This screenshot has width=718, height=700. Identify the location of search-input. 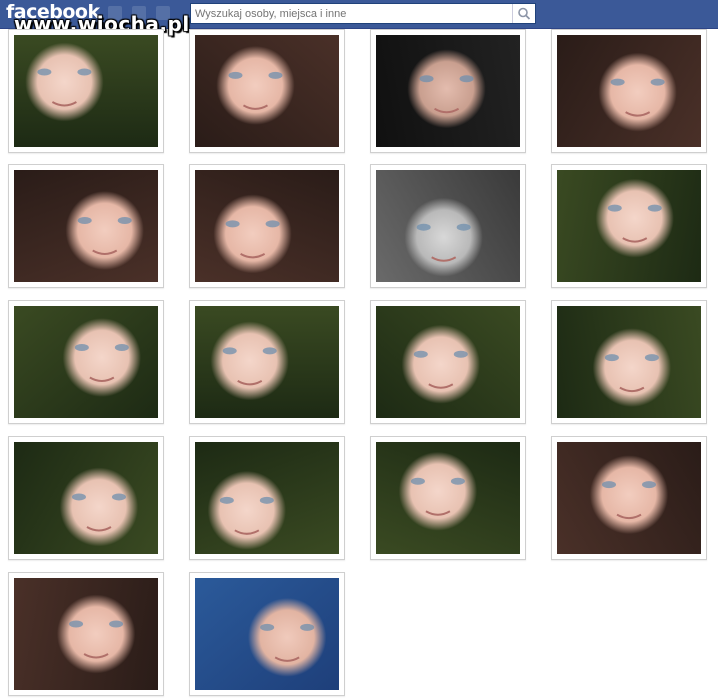
(352, 13).